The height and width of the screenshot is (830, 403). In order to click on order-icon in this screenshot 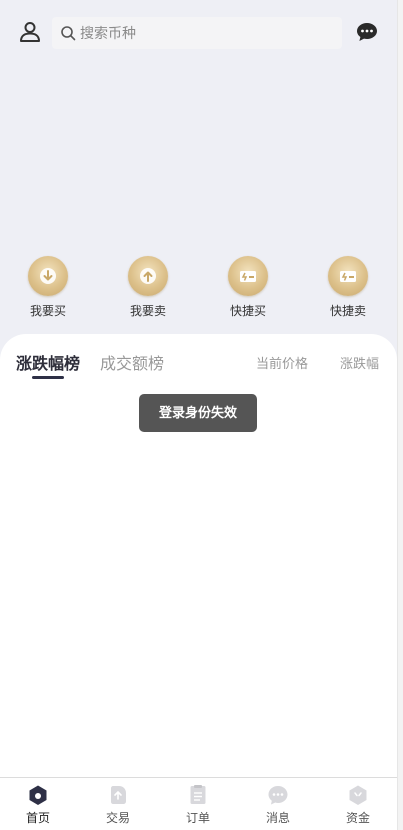, I will do `click(198, 794)`.